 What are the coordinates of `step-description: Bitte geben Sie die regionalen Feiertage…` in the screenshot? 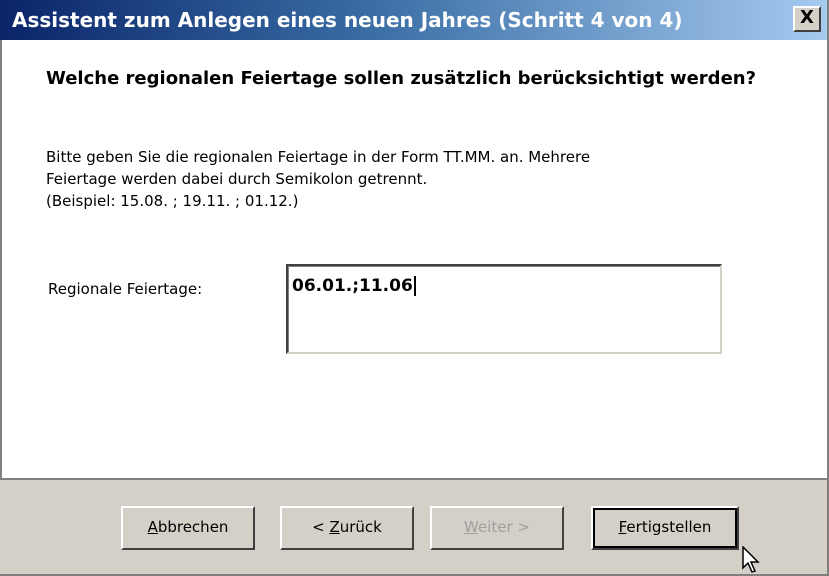 It's located at (406, 179).